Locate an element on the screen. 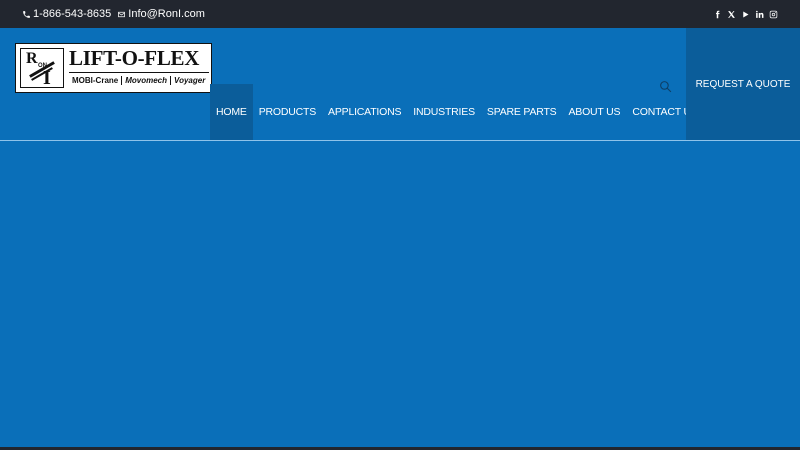 The width and height of the screenshot is (800, 450). logo-letter-r: R is located at coordinates (32, 58).